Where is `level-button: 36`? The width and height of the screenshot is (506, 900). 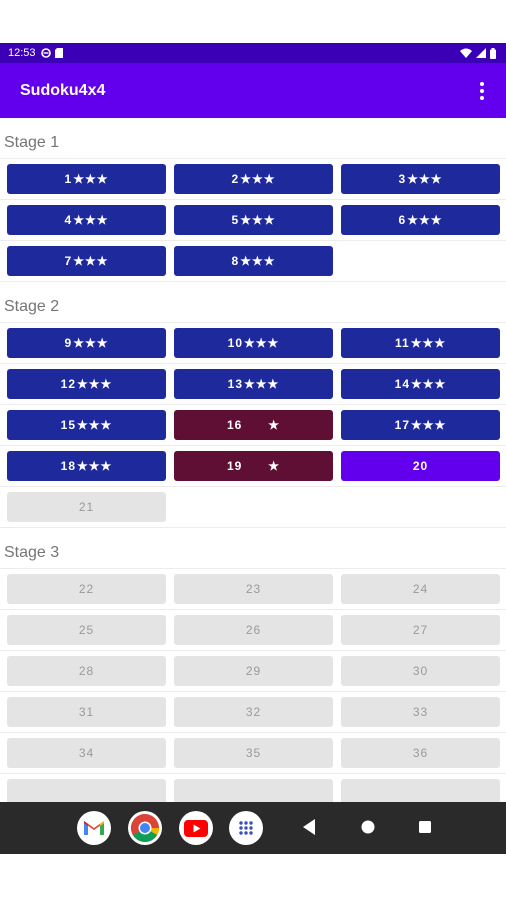 level-button: 36 is located at coordinates (420, 753).